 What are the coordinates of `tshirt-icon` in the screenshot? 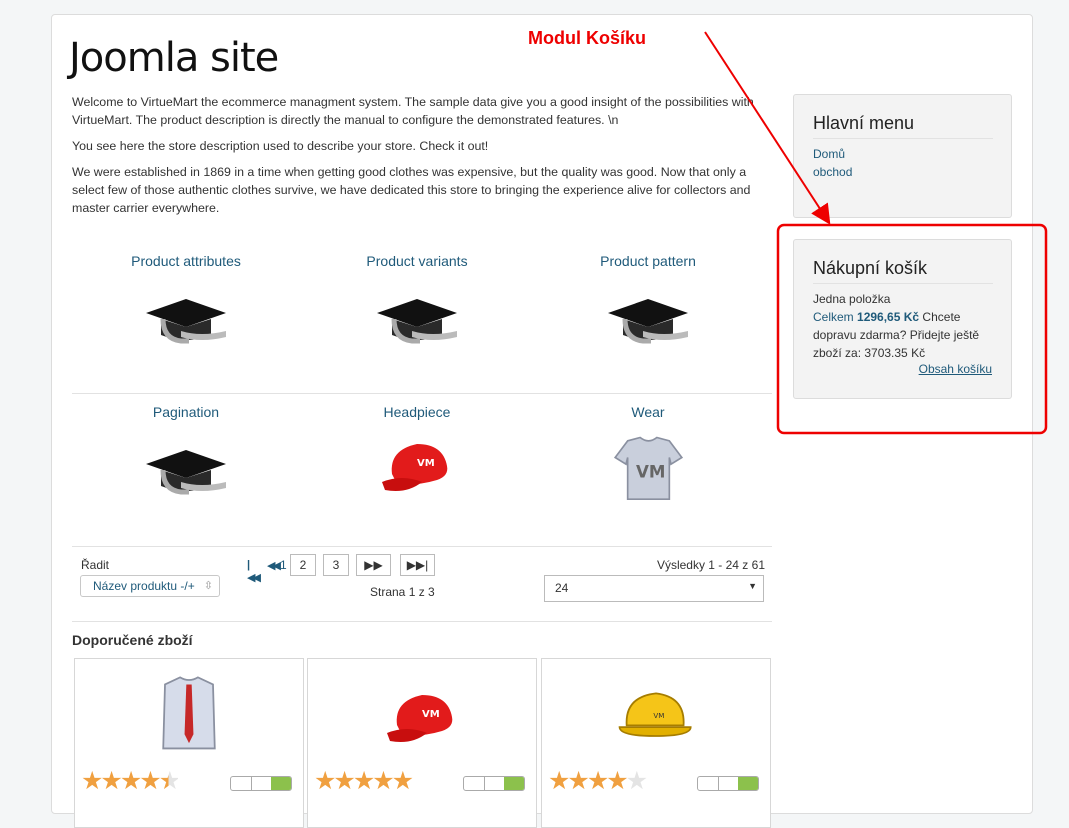 It's located at (648, 470).